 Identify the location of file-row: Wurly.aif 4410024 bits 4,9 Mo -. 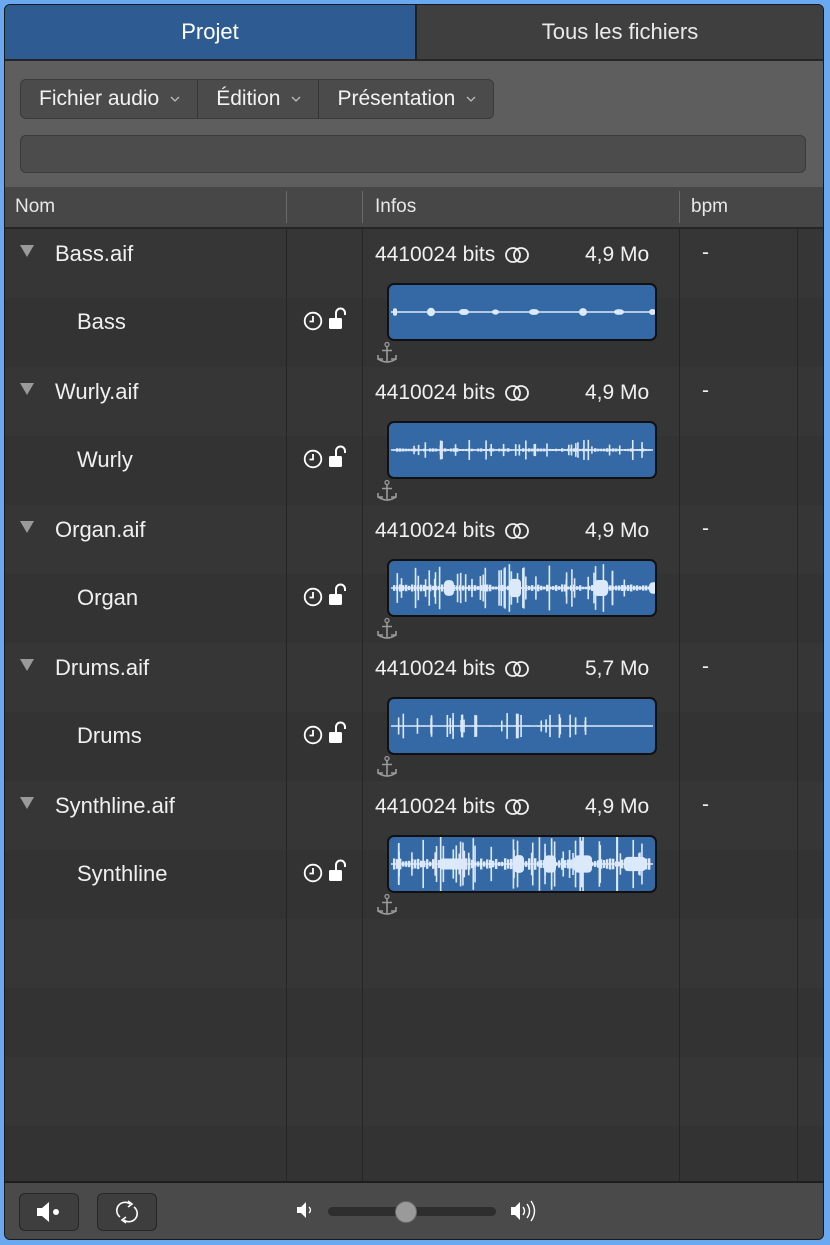
(414, 394).